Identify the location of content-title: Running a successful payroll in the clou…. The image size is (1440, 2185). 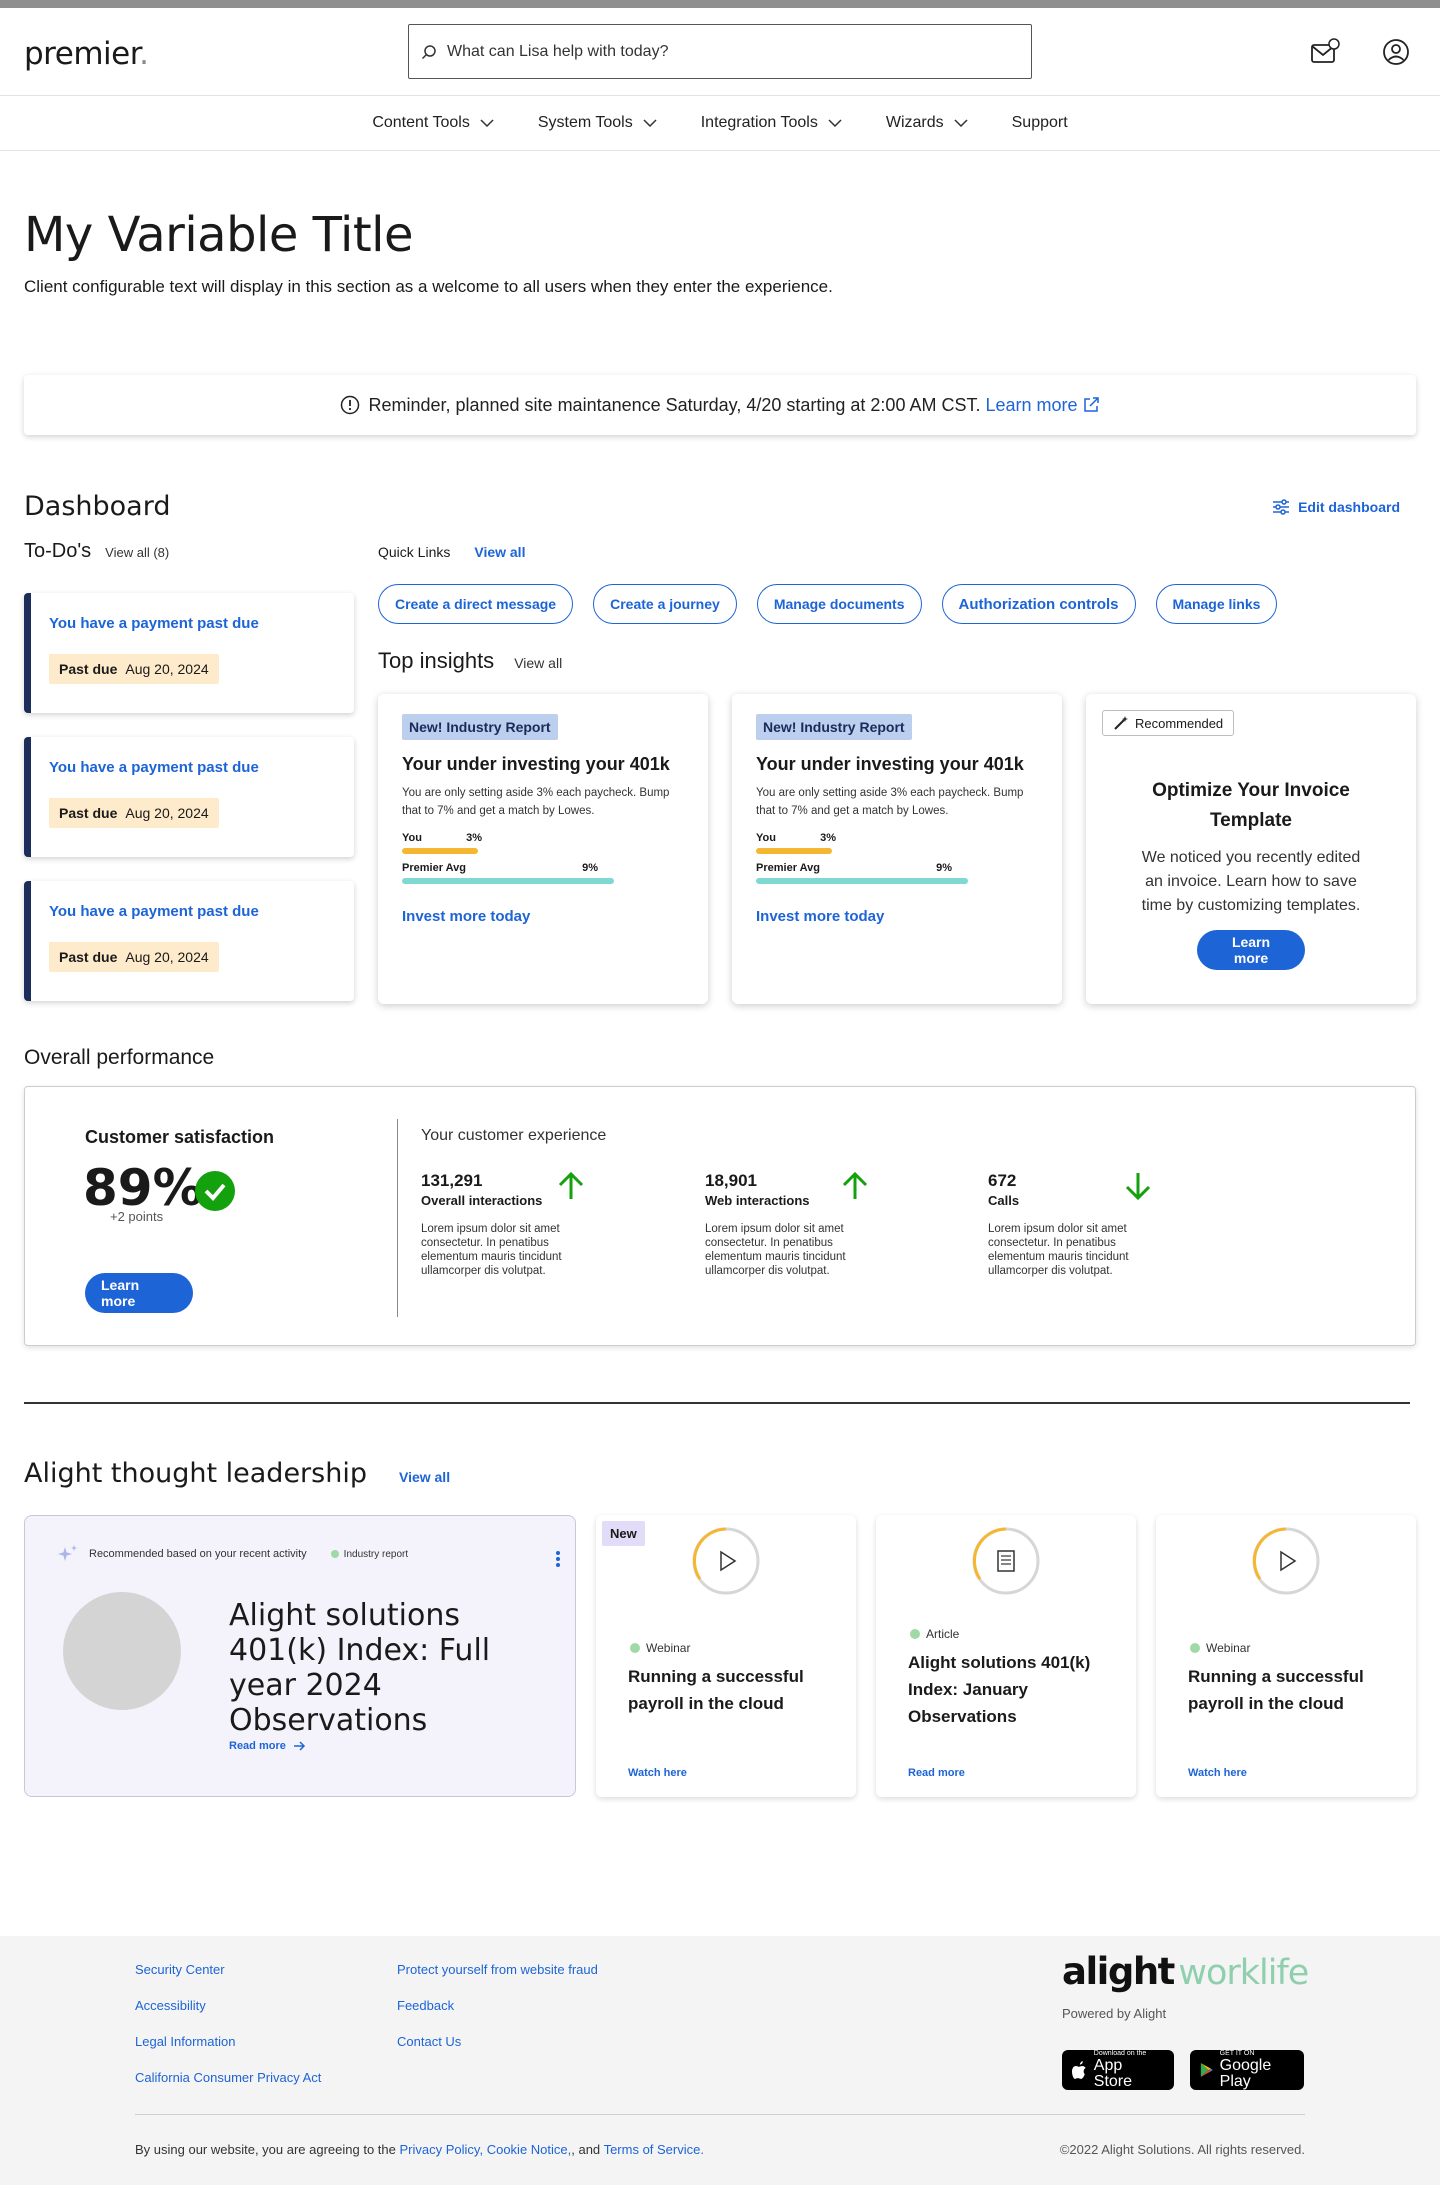
(716, 1690).